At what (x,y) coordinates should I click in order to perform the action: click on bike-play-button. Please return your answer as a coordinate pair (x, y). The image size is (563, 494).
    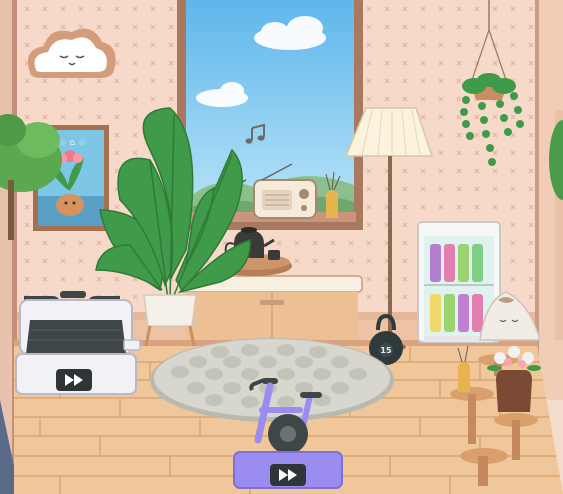
    Looking at the image, I should click on (288, 475).